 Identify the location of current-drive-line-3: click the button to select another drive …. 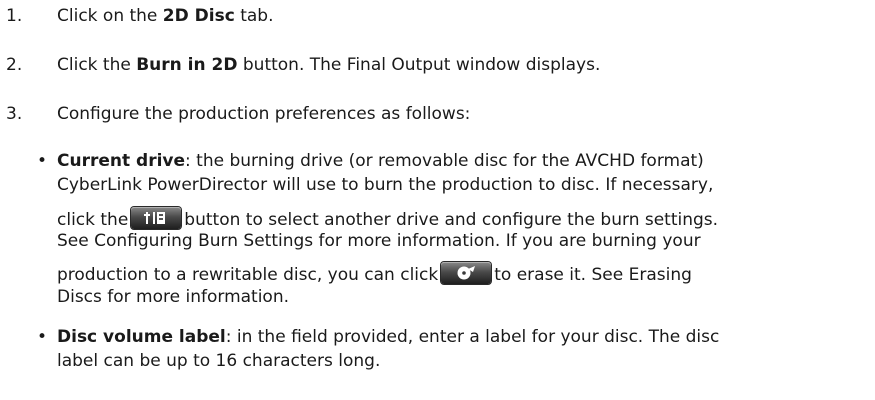
(387, 218).